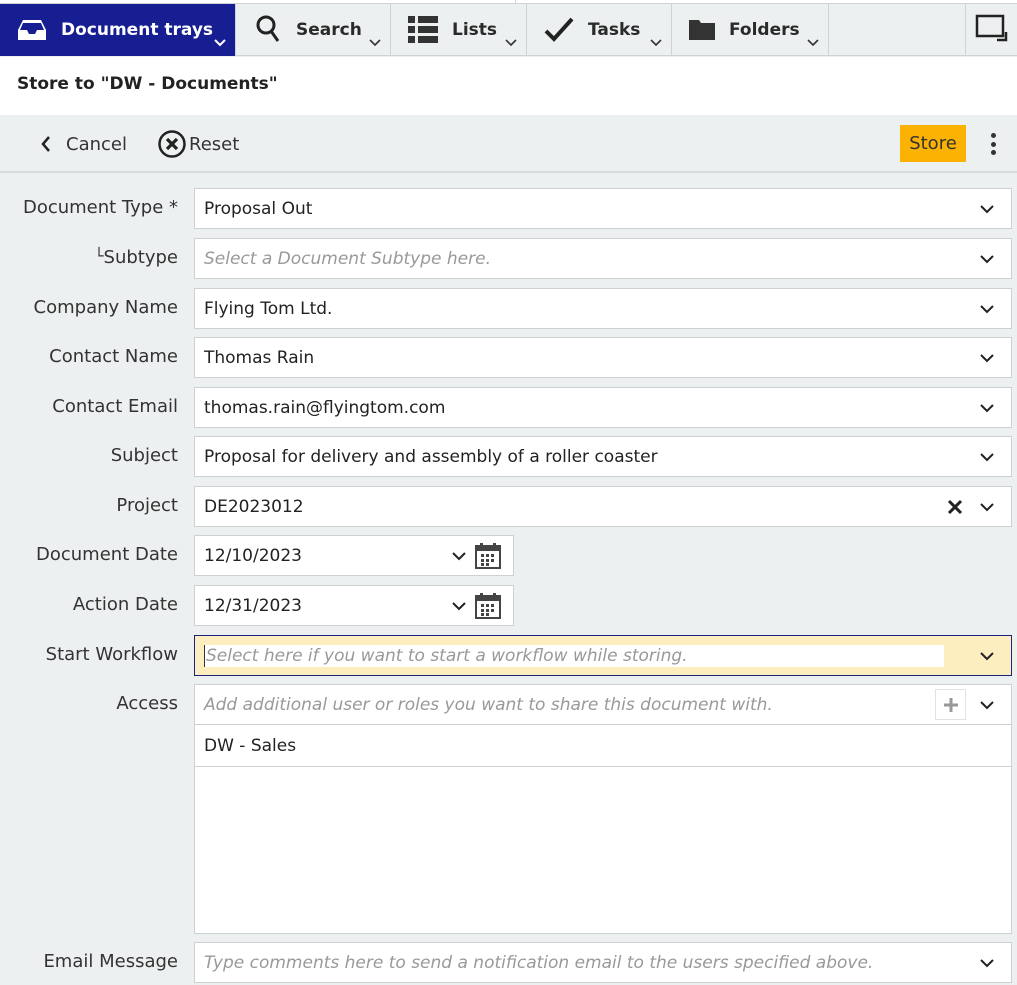 This screenshot has width=1017, height=985. What do you see at coordinates (559, 30) in the screenshot?
I see `checkmark-icon` at bounding box center [559, 30].